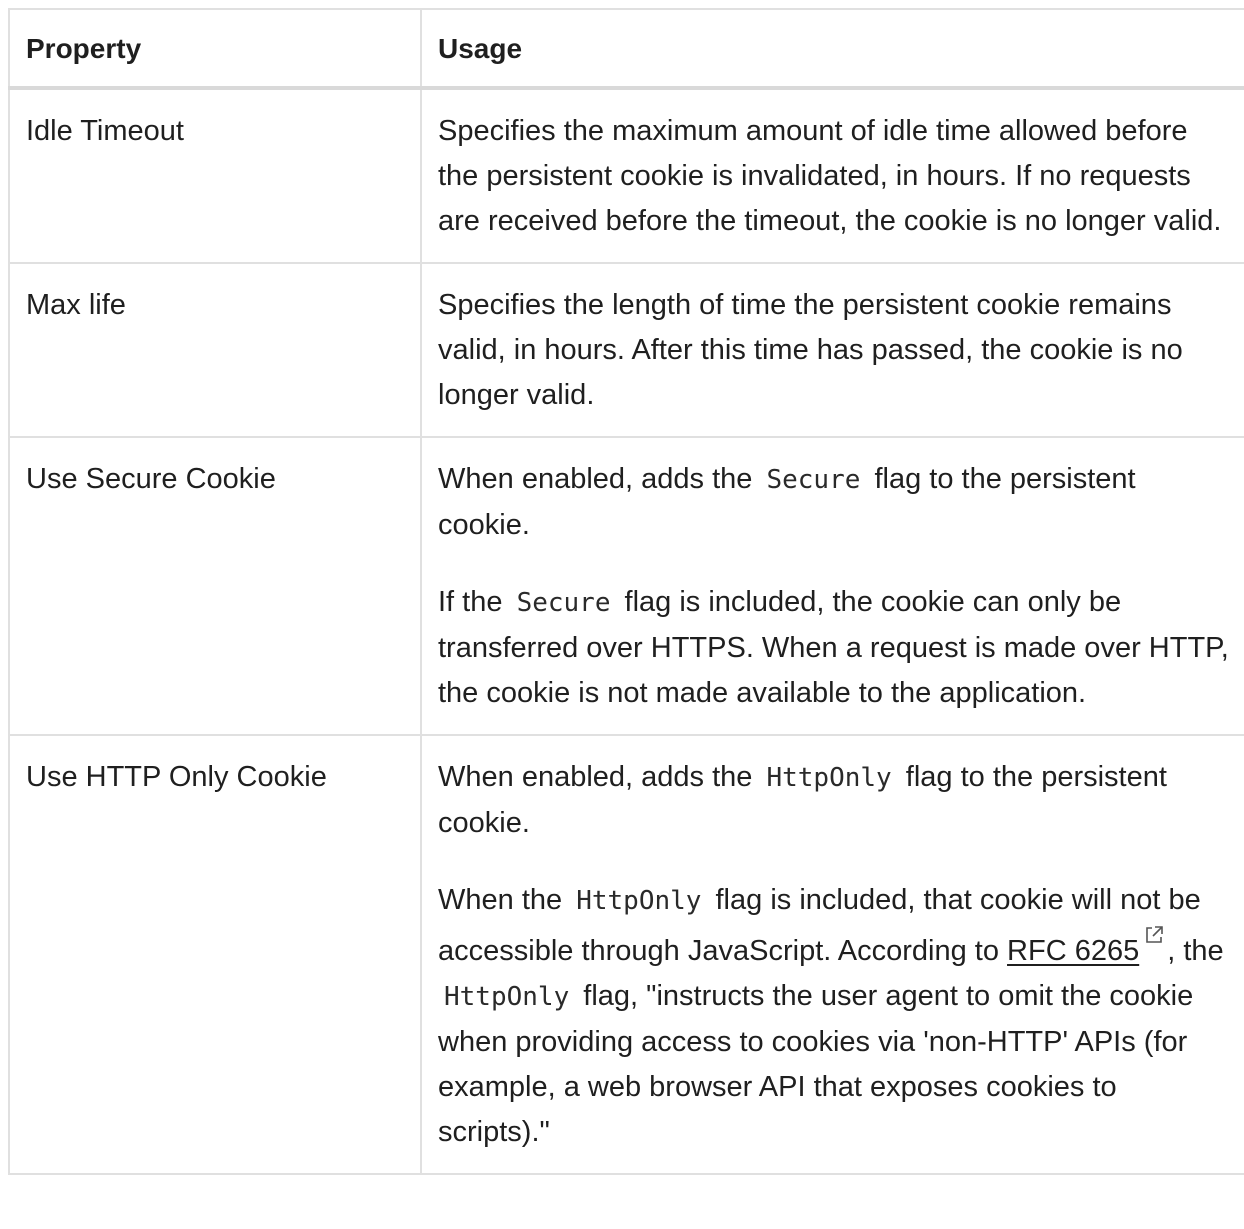 The image size is (1244, 1229). Describe the element at coordinates (215, 954) in the screenshot. I see `property-cell: Use HTTP Only Cookie` at that location.